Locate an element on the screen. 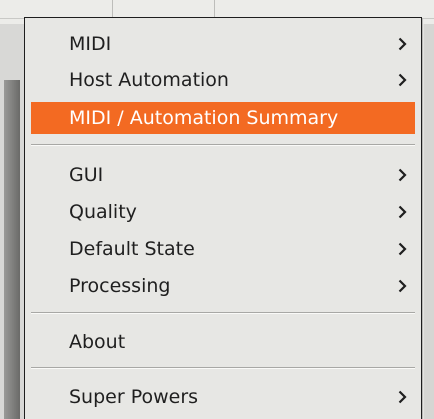 This screenshot has width=434, height=419. plugin-left-knob-edge is located at coordinates (12, 249).